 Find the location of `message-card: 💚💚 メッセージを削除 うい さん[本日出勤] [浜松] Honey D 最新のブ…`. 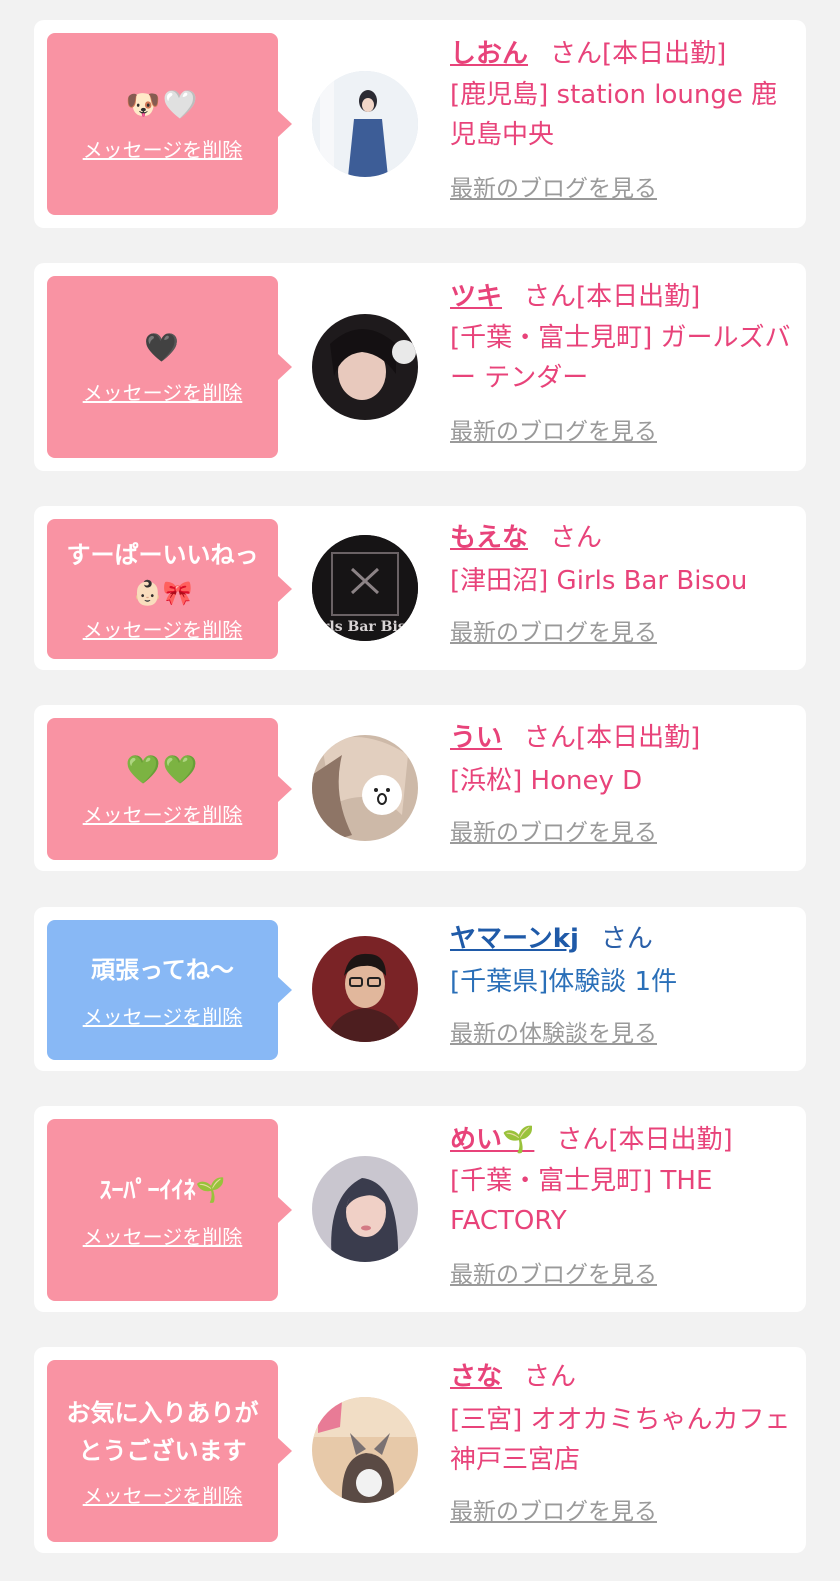

message-card: 💚💚 メッセージを削除 うい さん[本日出勤] [浜松] Honey D 最新のブ… is located at coordinates (420, 788).